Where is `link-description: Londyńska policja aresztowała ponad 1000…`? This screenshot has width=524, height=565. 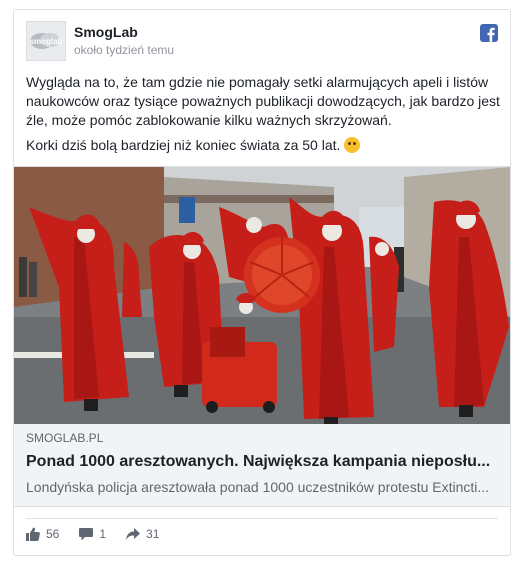 link-description: Londyńska policja aresztowała ponad 1000… is located at coordinates (258, 487).